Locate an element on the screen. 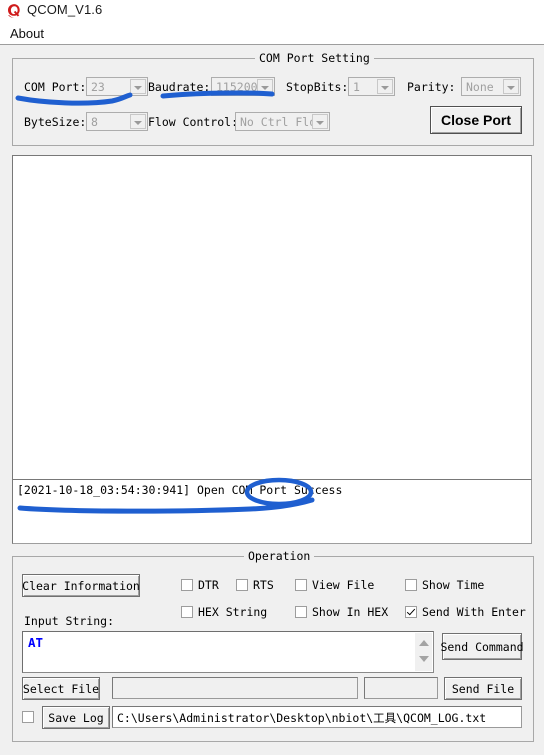  checkbox-view-file-label: View File is located at coordinates (343, 585).